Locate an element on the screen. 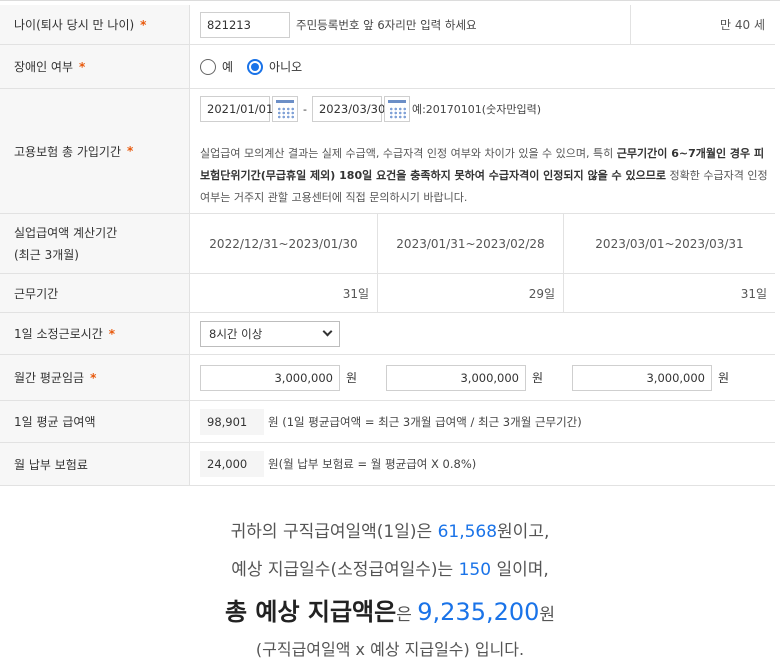  wage-input-1: 3,000,000 is located at coordinates (270, 377).